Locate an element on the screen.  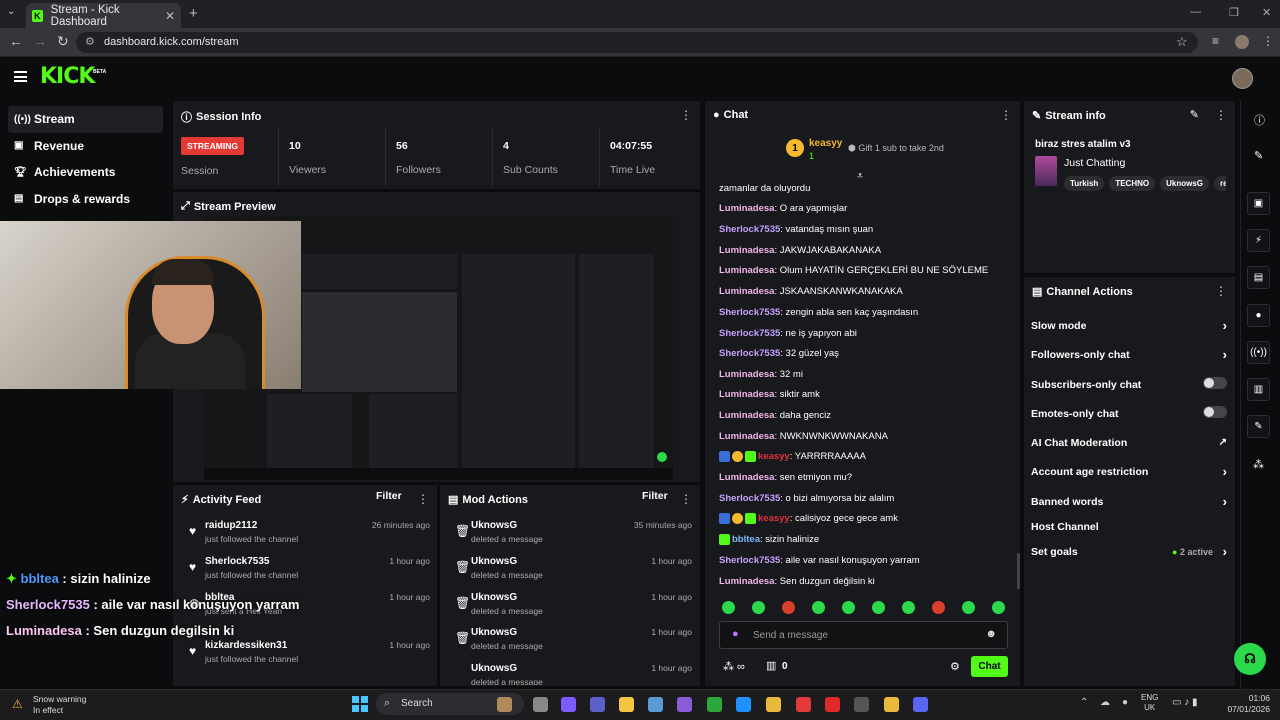
top-gifter-name: keasyy is located at coordinates (825, 143).